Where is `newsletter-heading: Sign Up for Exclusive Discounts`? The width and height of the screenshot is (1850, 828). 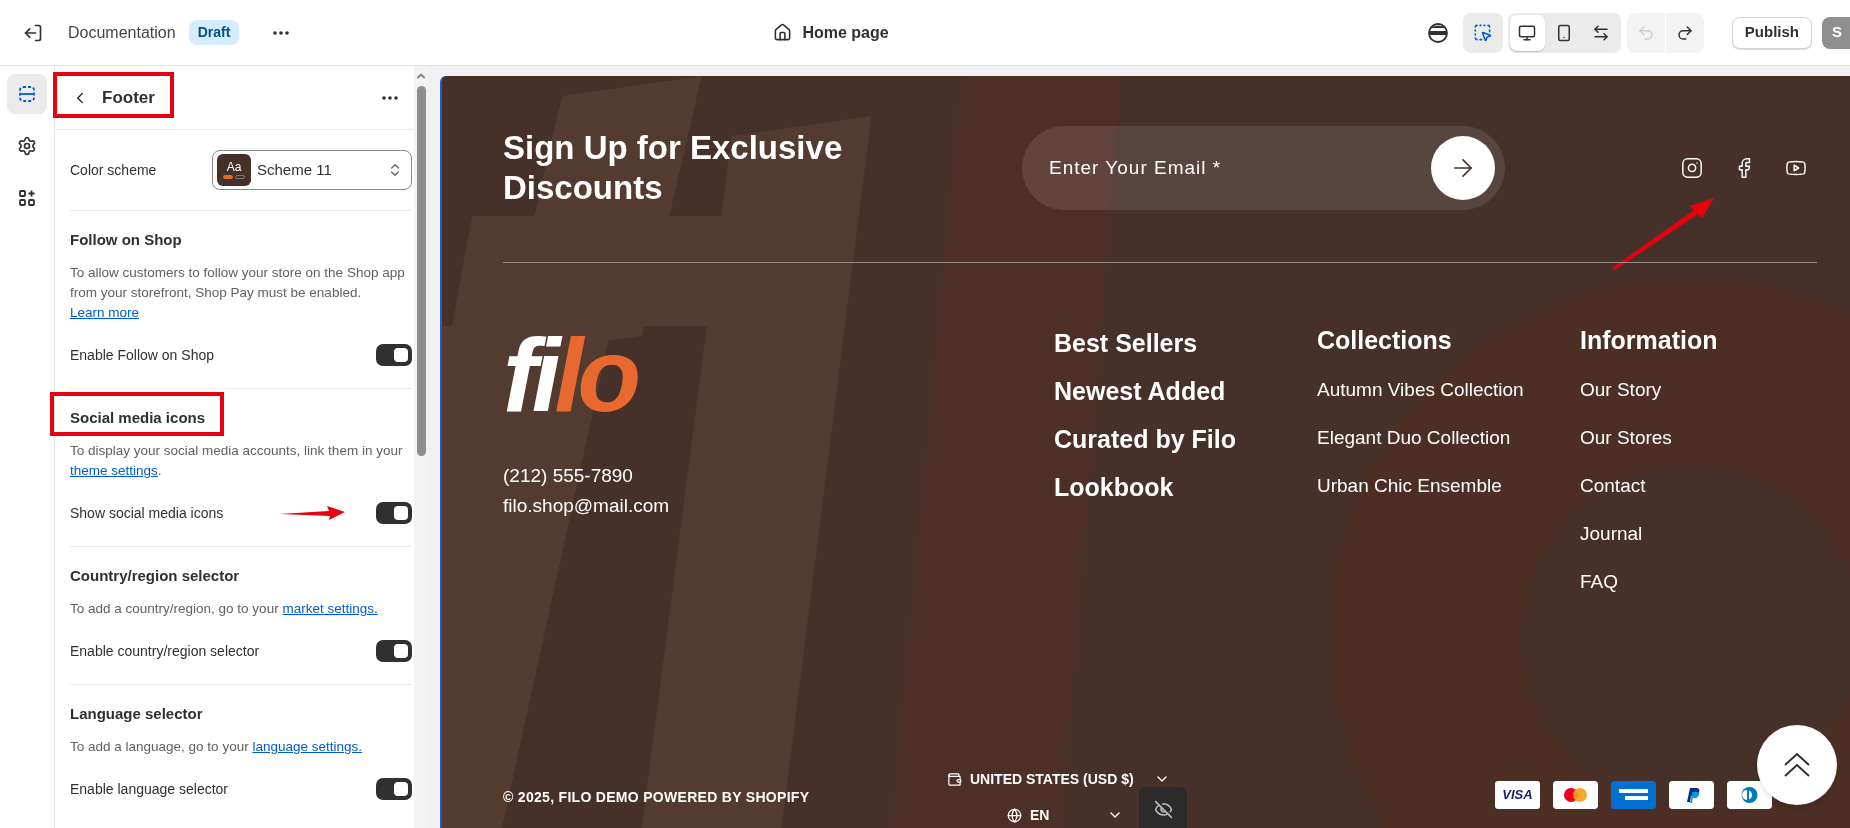
newsletter-heading: Sign Up for Exclusive Discounts is located at coordinates (673, 168).